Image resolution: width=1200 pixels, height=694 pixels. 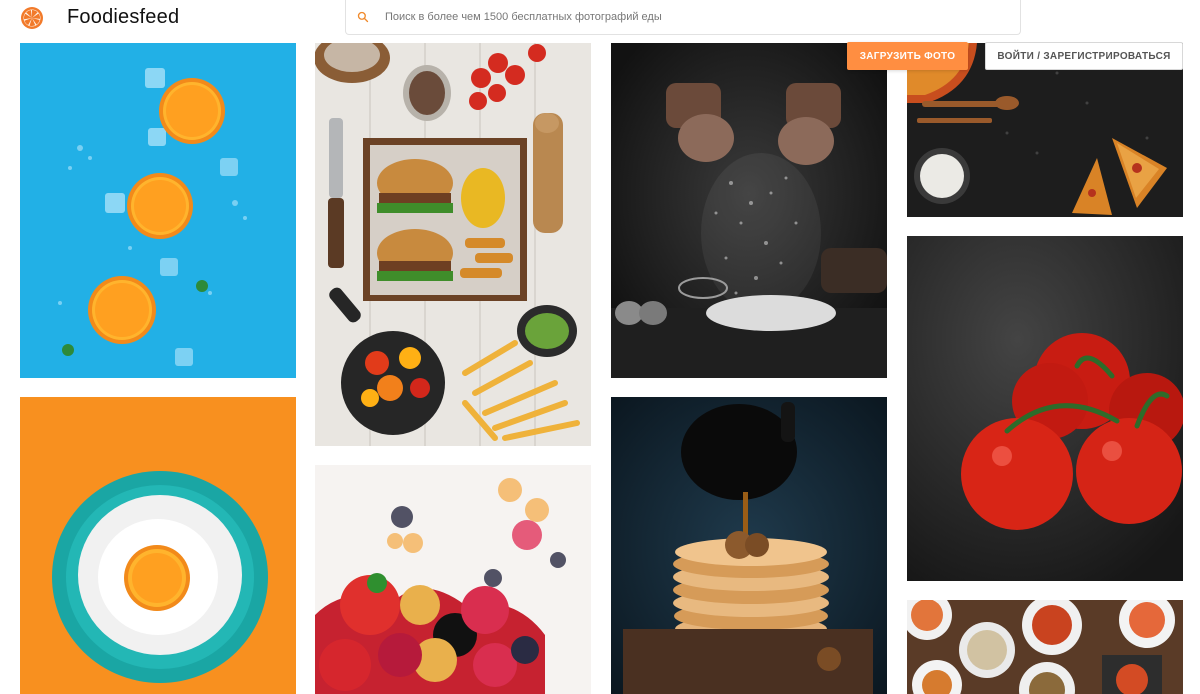 I want to click on photo-flour-hands, so click(x=749, y=210).